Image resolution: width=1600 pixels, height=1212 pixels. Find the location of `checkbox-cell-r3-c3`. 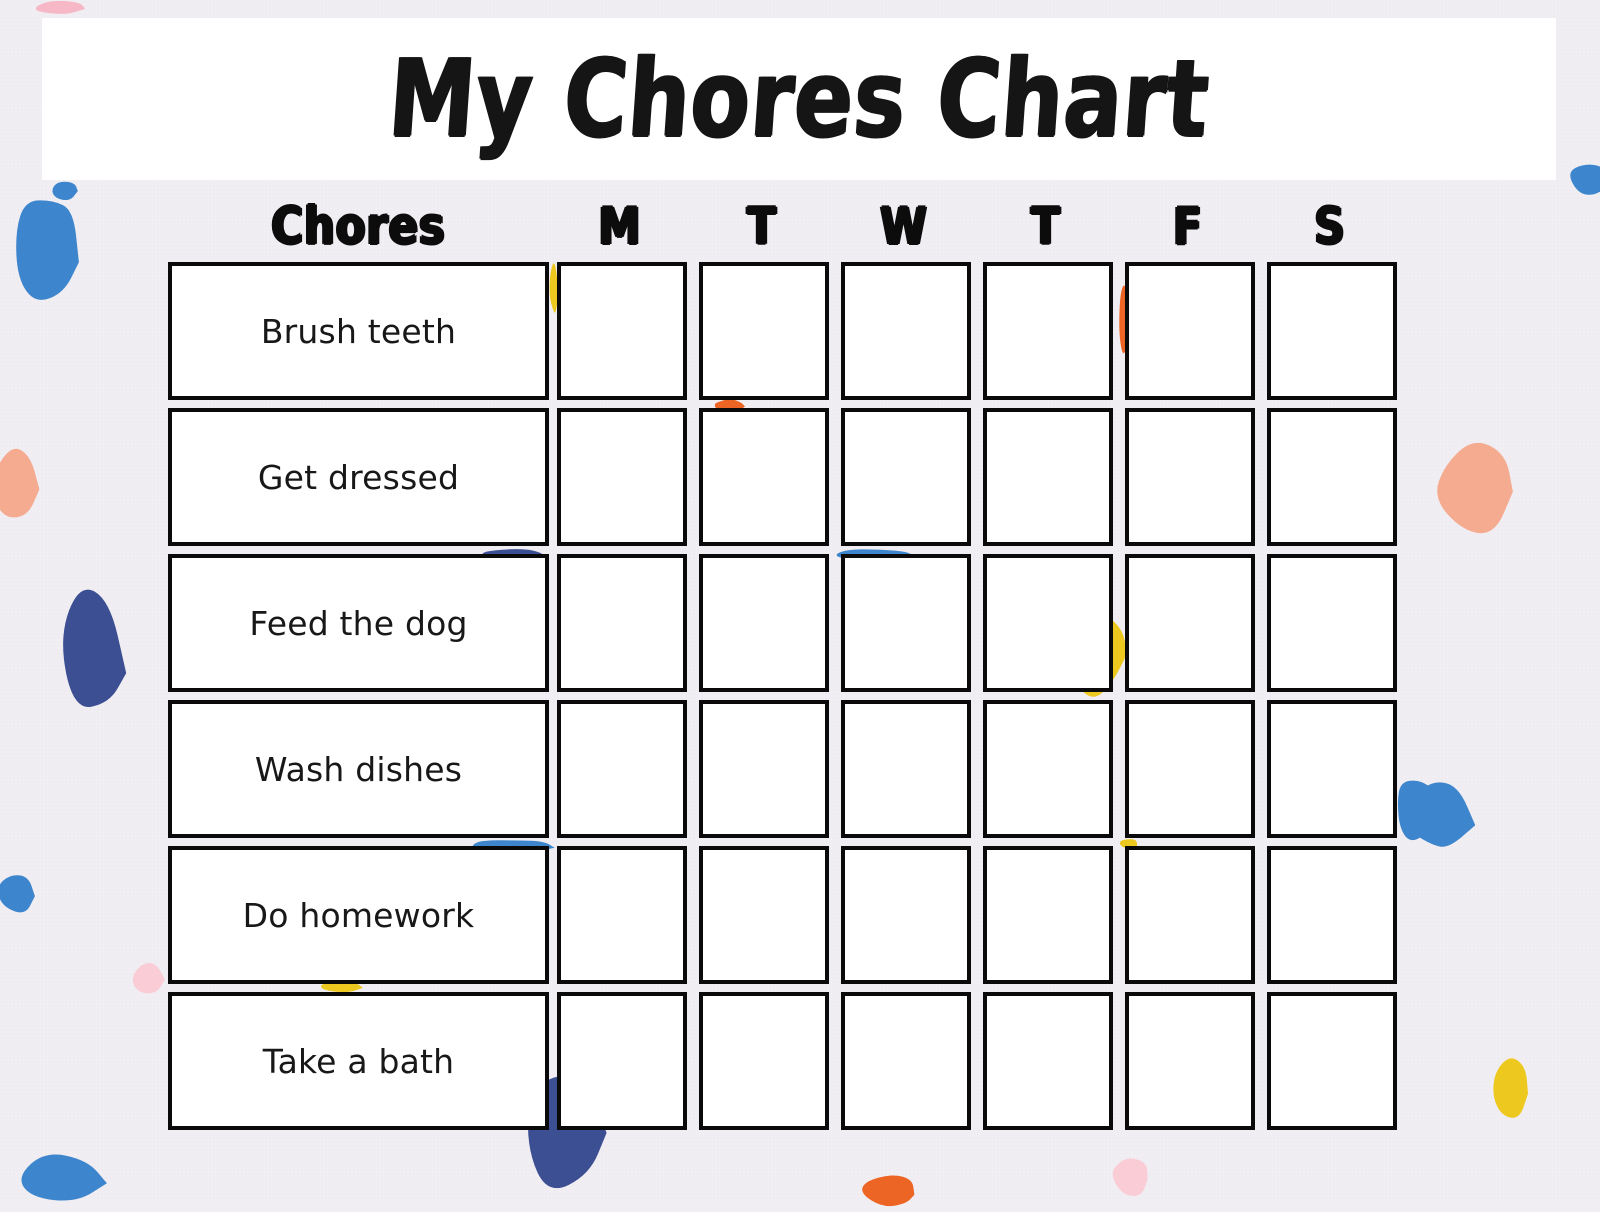

checkbox-cell-r3-c3 is located at coordinates (1048, 769).